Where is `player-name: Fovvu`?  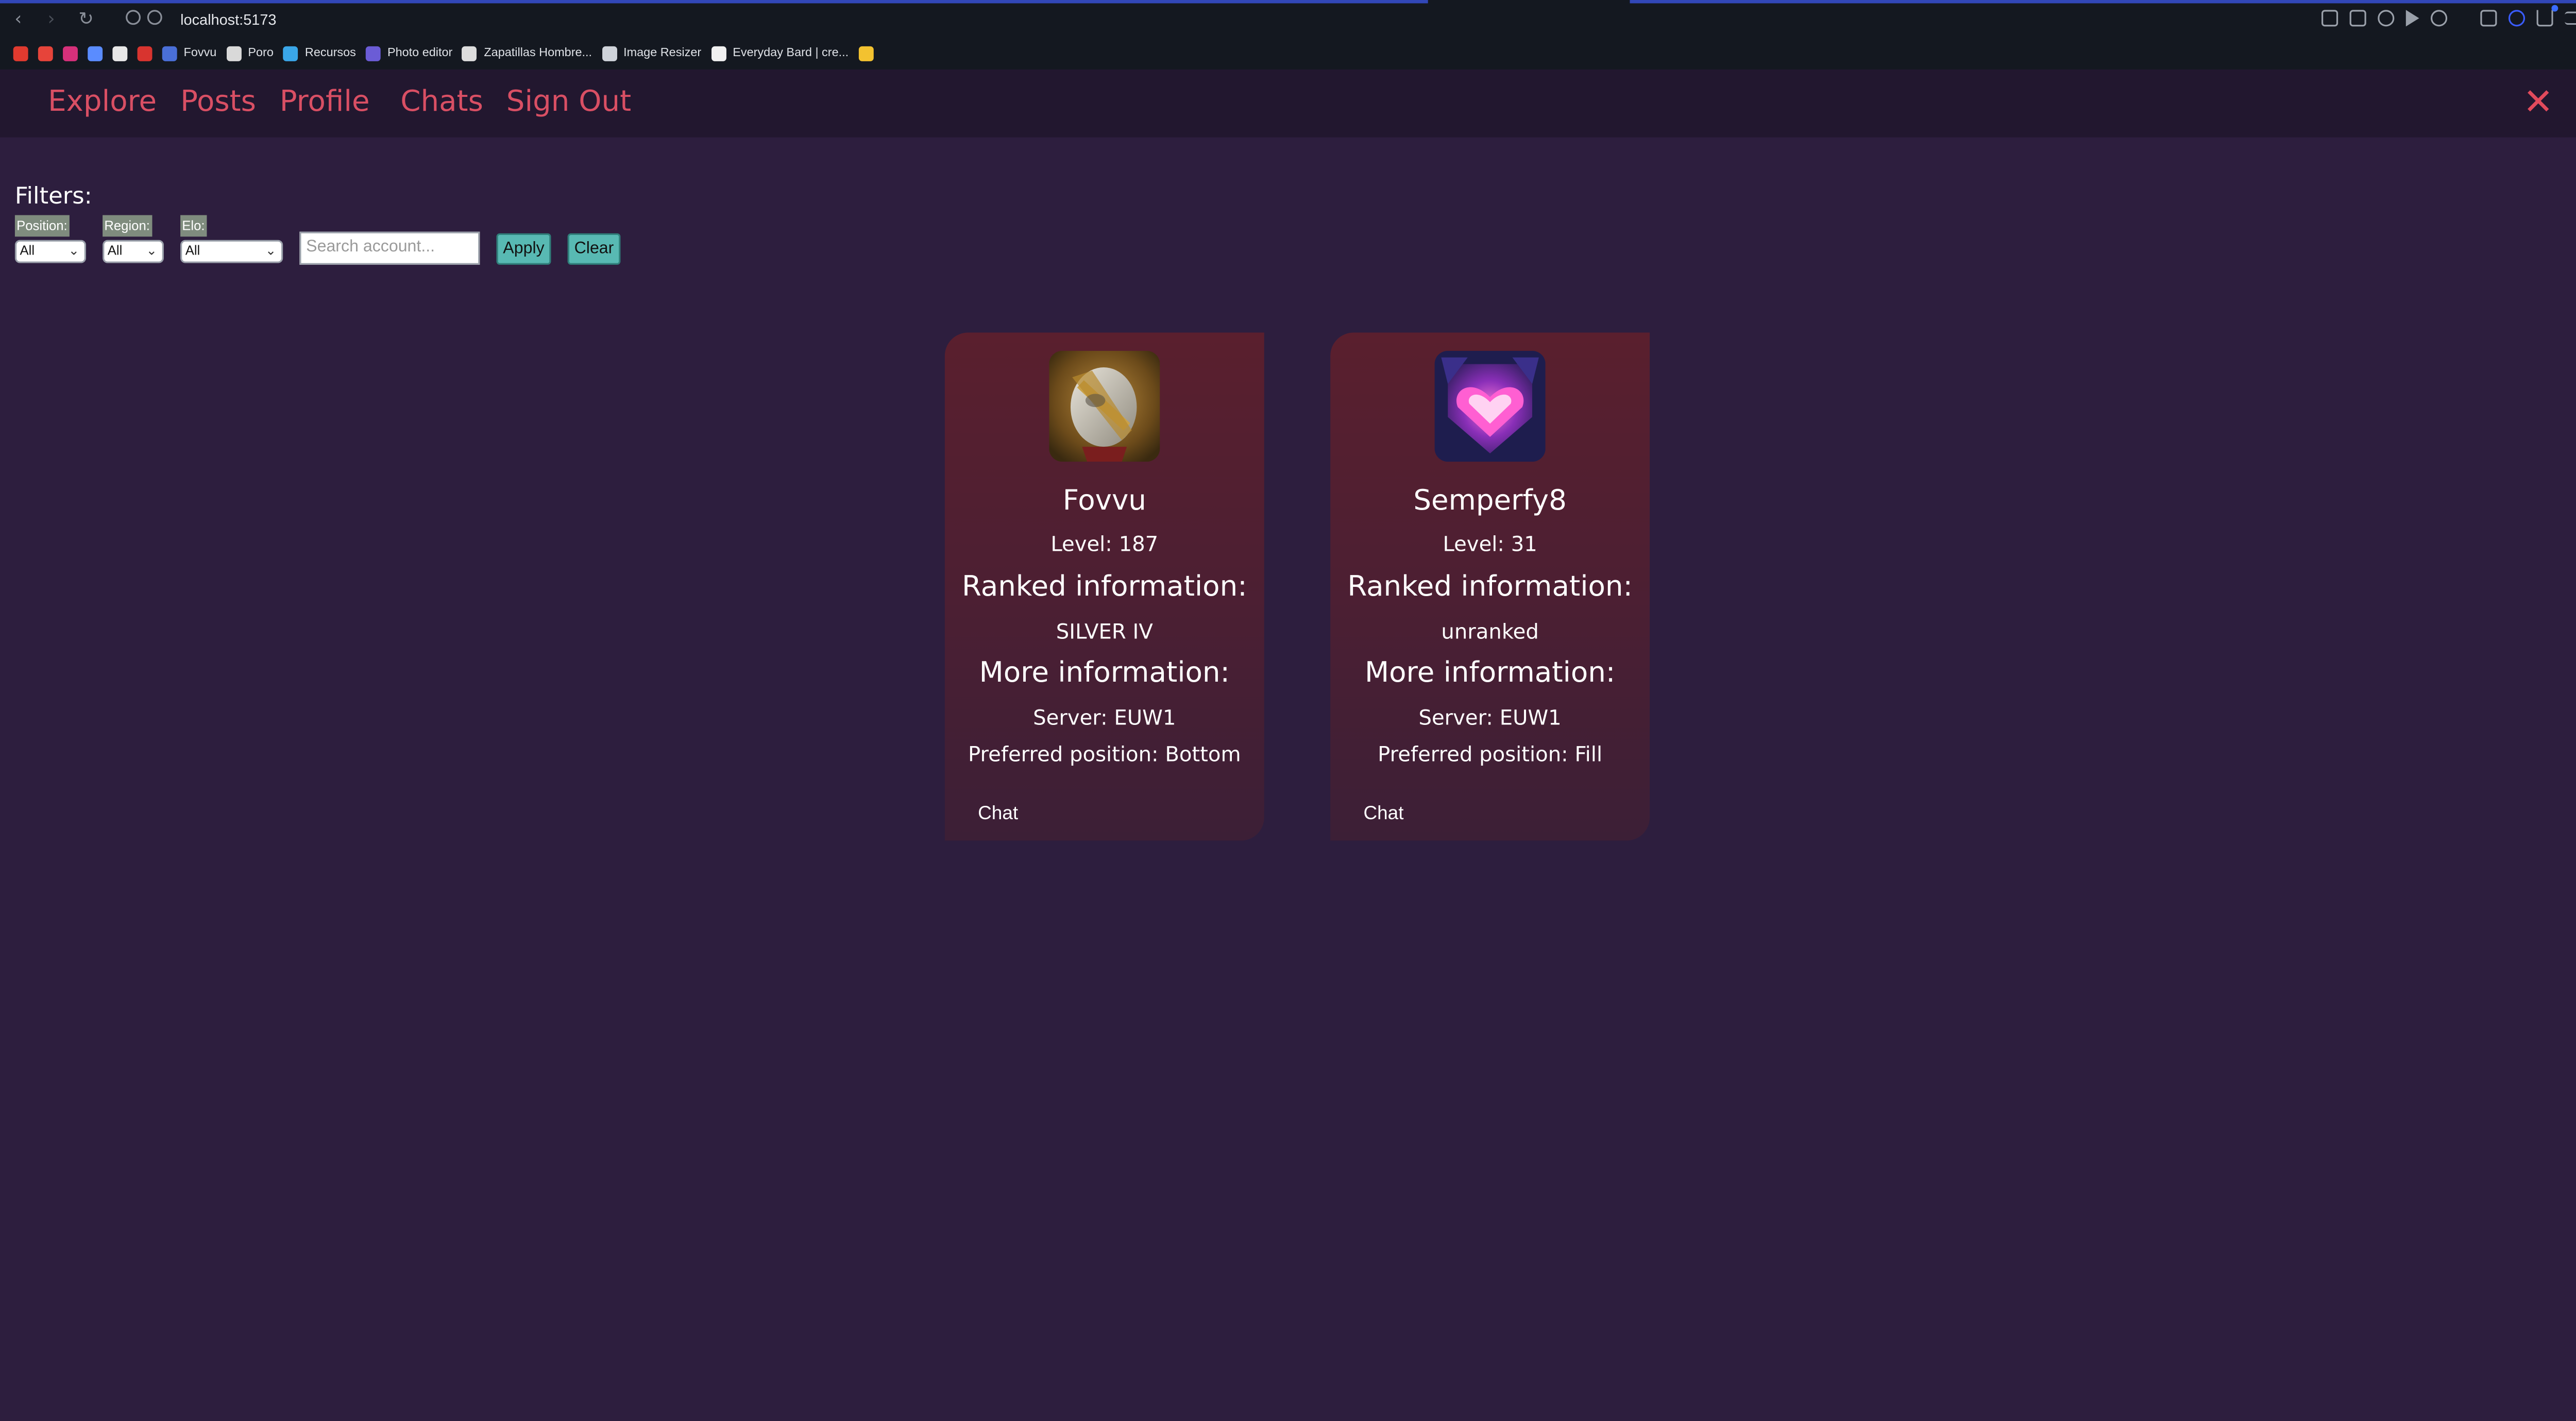 player-name: Fovvu is located at coordinates (1104, 502).